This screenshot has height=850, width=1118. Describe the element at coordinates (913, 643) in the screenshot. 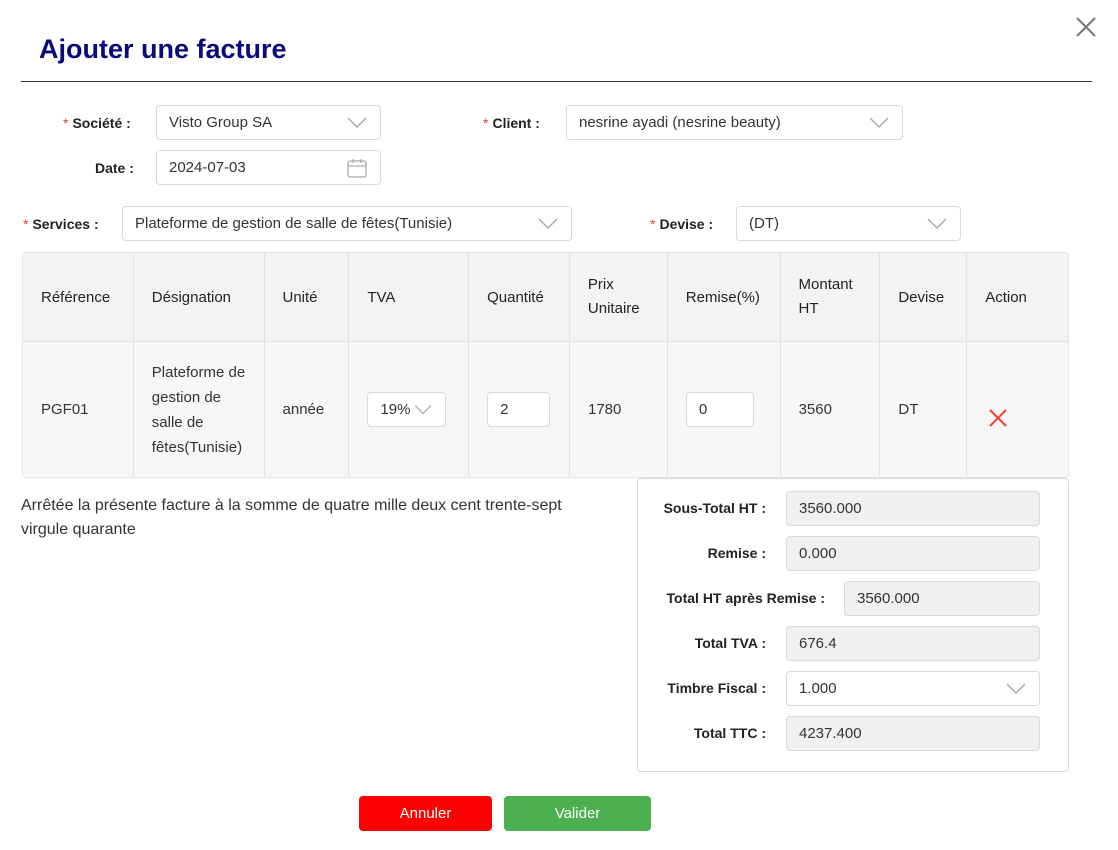

I see `total-tva-field: 676.4` at that location.